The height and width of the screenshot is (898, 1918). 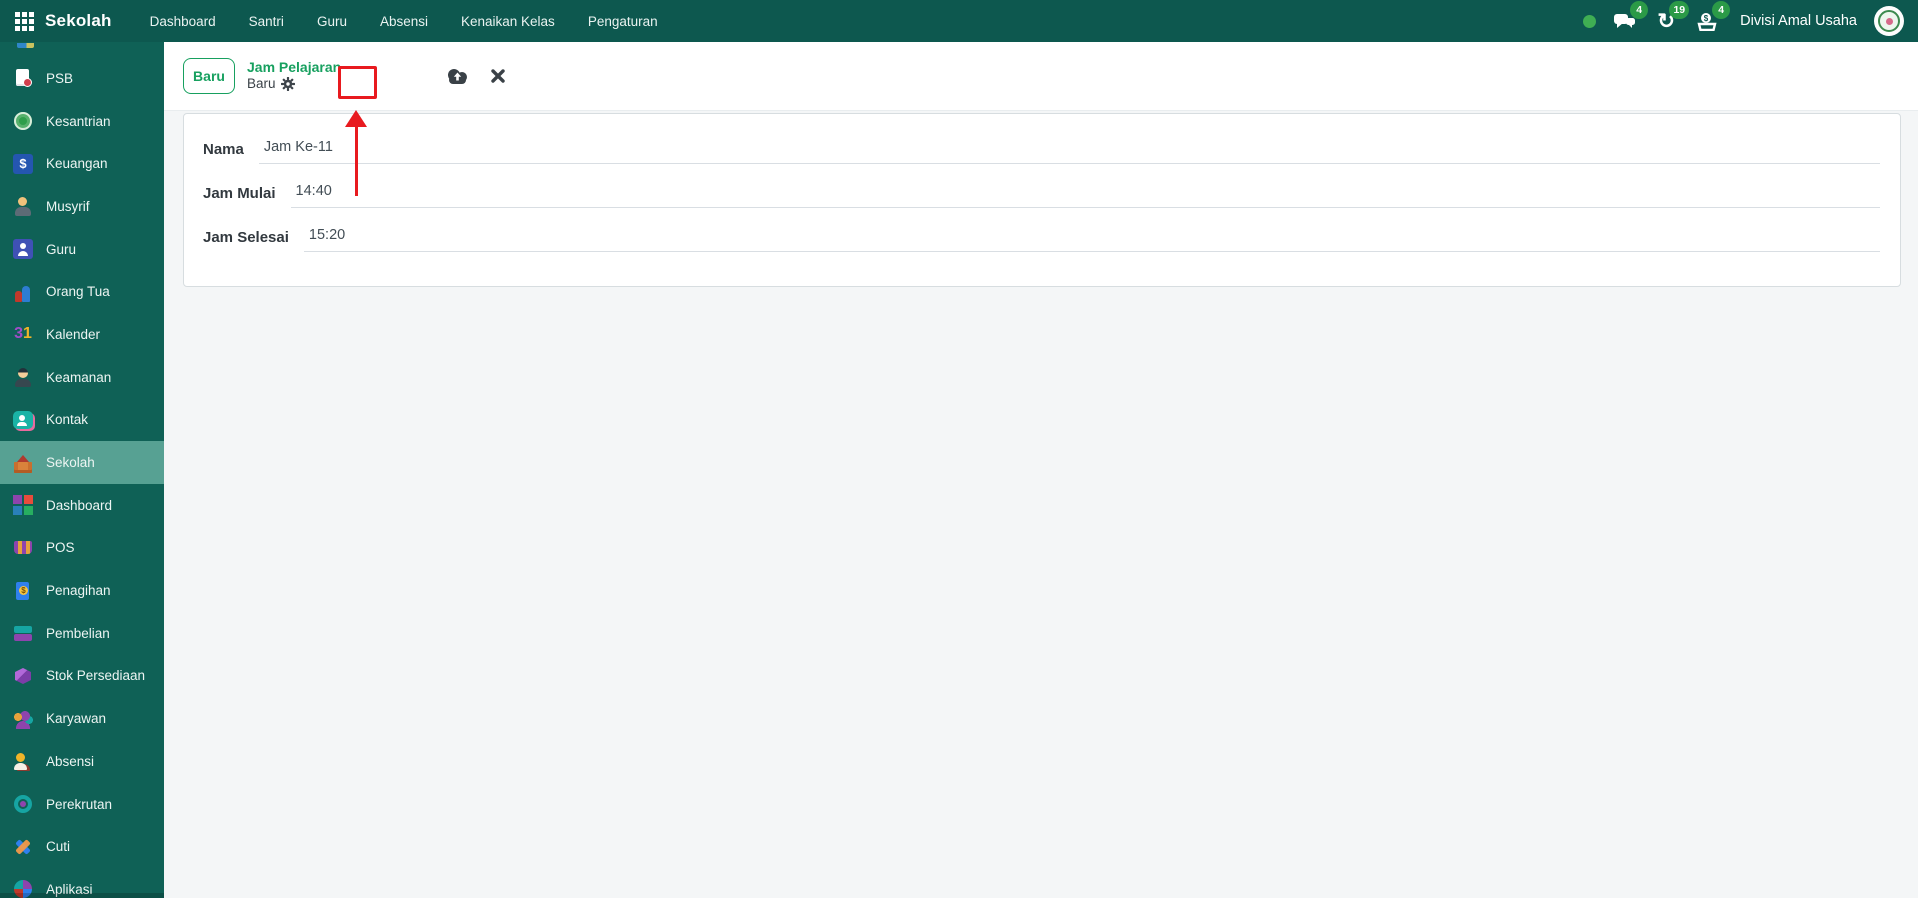 I want to click on close-icon, so click(x=498, y=76).